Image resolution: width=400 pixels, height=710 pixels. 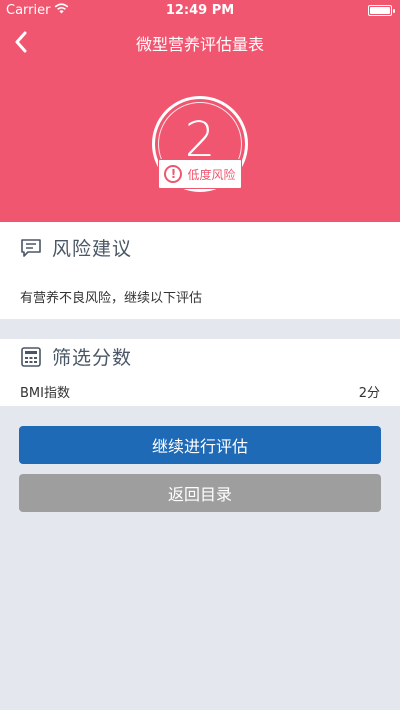 I want to click on calculator-icon, so click(x=31, y=356).